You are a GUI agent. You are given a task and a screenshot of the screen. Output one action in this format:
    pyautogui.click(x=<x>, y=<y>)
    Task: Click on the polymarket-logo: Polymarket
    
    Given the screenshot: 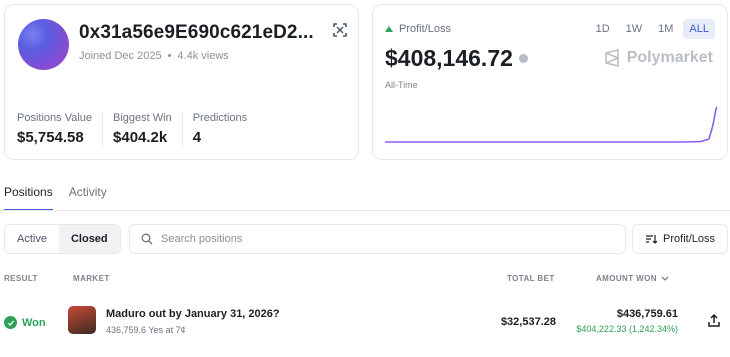 What is the action you would take?
    pyautogui.click(x=658, y=58)
    